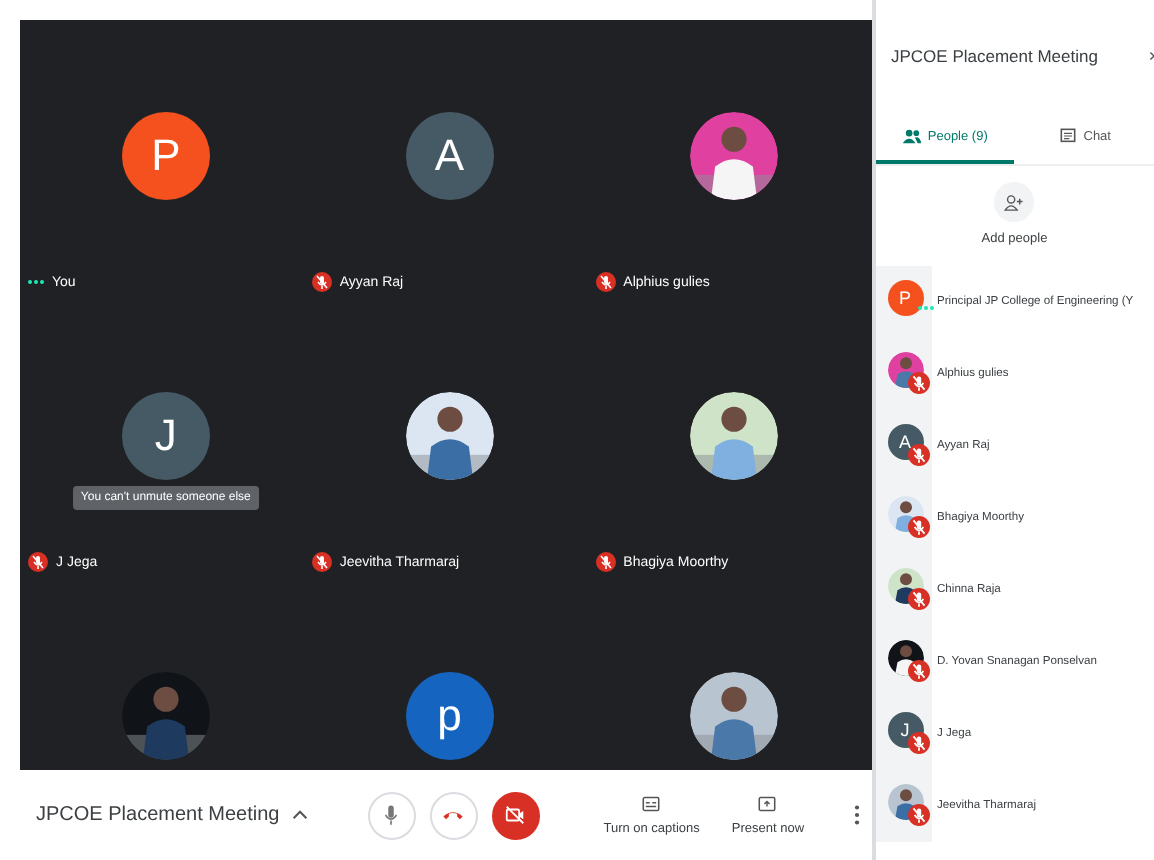 Image resolution: width=1154 pixels, height=860 pixels. Describe the element at coordinates (449, 156) in the screenshot. I see `avatar: A` at that location.